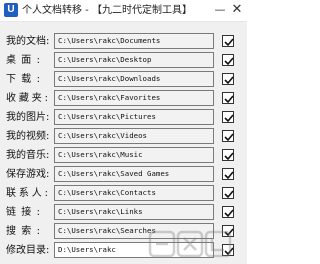 The width and height of the screenshot is (320, 264). I want to click on path-field-pictures: C:\Users\rakc\Pictures, so click(134, 117).